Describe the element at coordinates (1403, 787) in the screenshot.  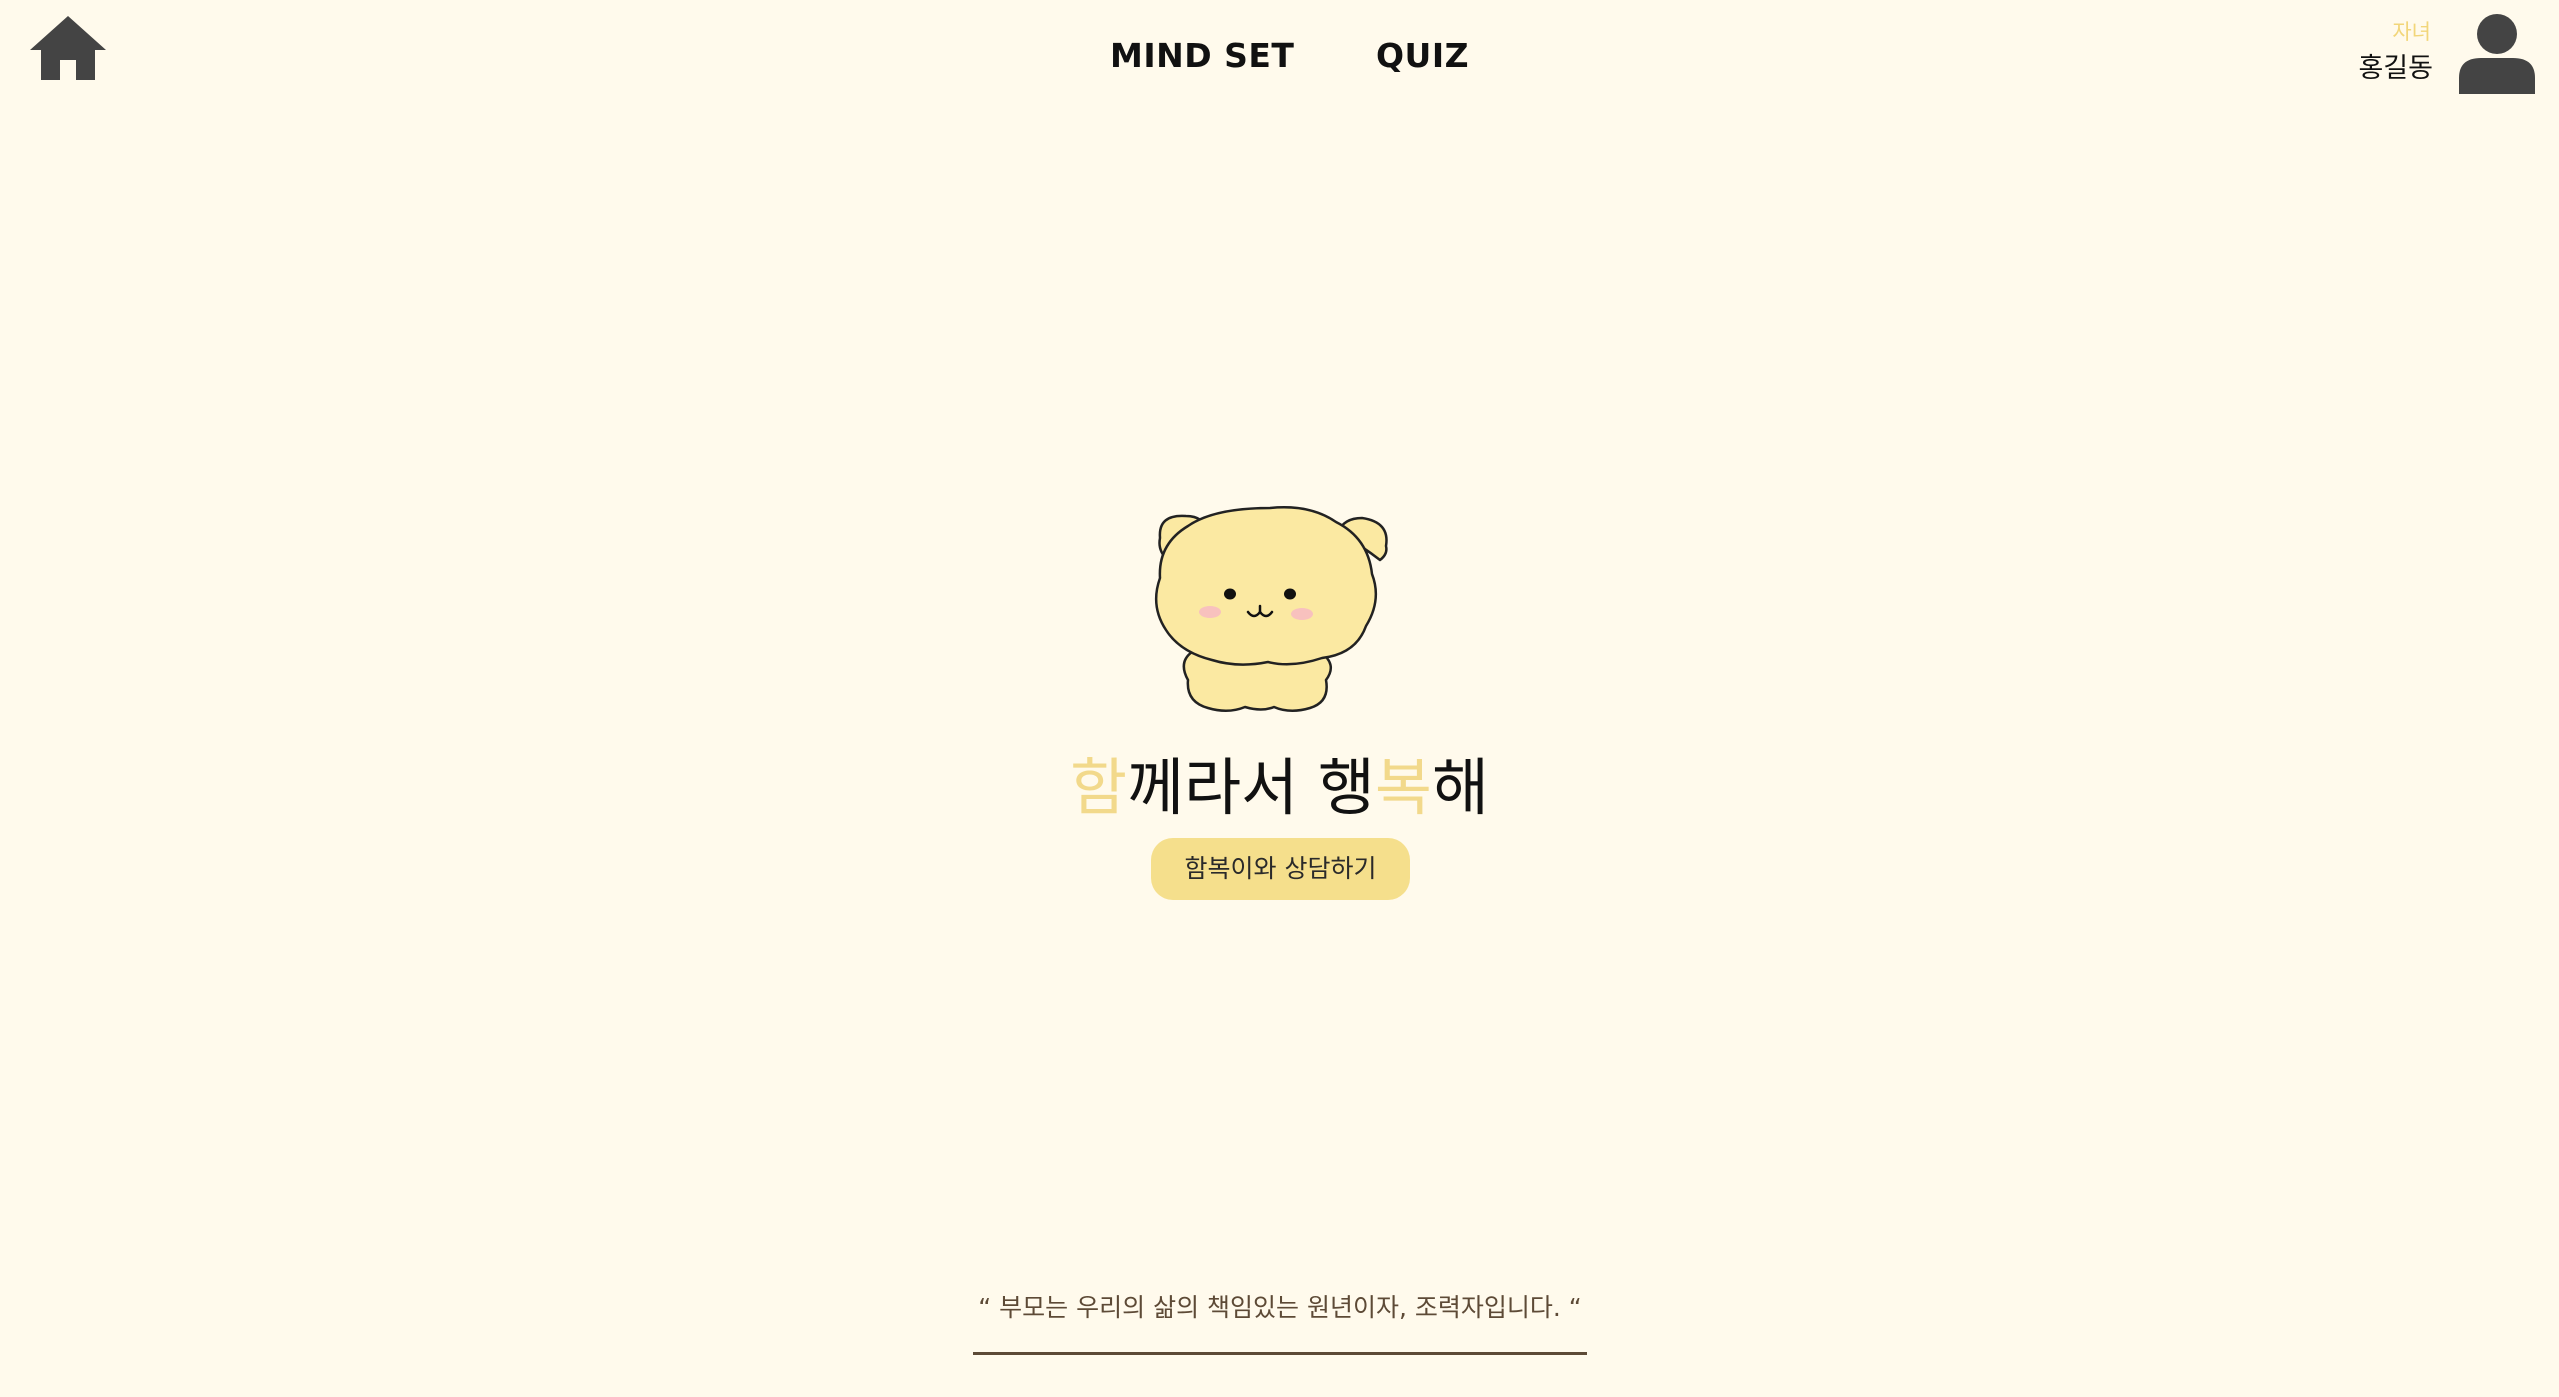
I see `slogan-accent-bok: 복` at that location.